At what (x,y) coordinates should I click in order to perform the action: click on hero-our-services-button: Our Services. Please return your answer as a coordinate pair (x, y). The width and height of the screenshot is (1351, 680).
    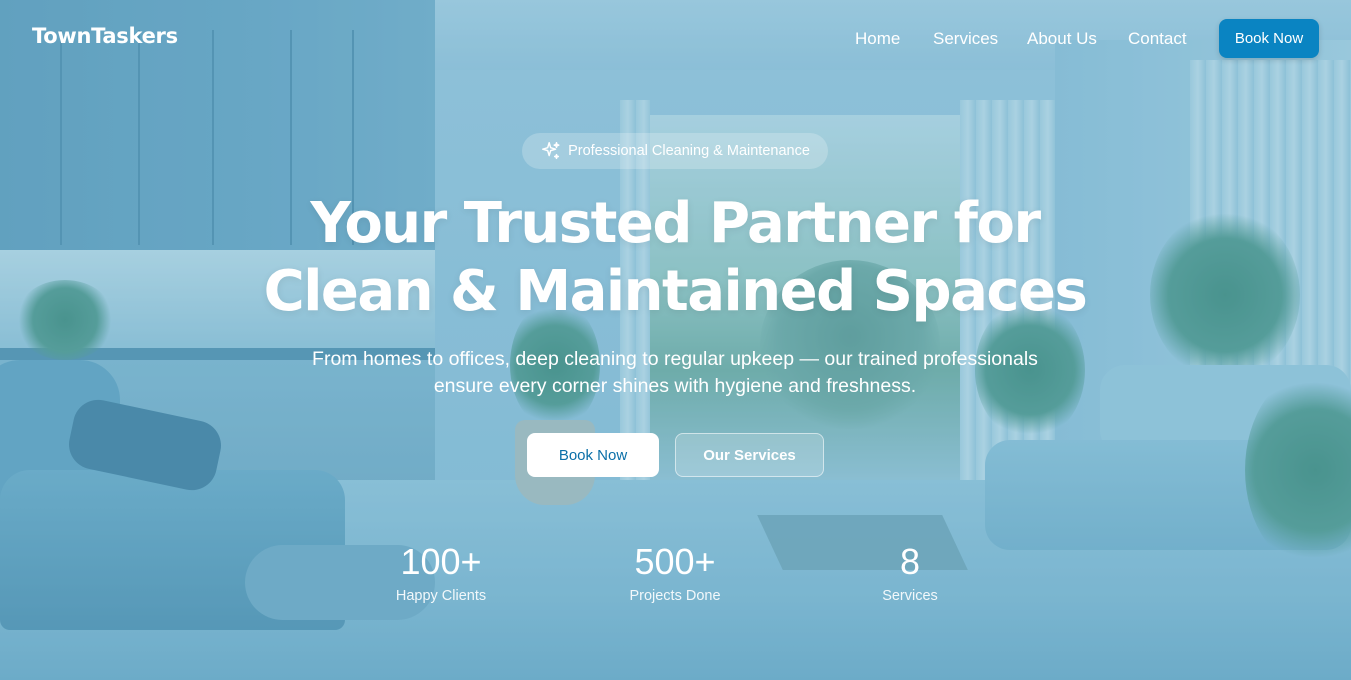
    Looking at the image, I should click on (749, 455).